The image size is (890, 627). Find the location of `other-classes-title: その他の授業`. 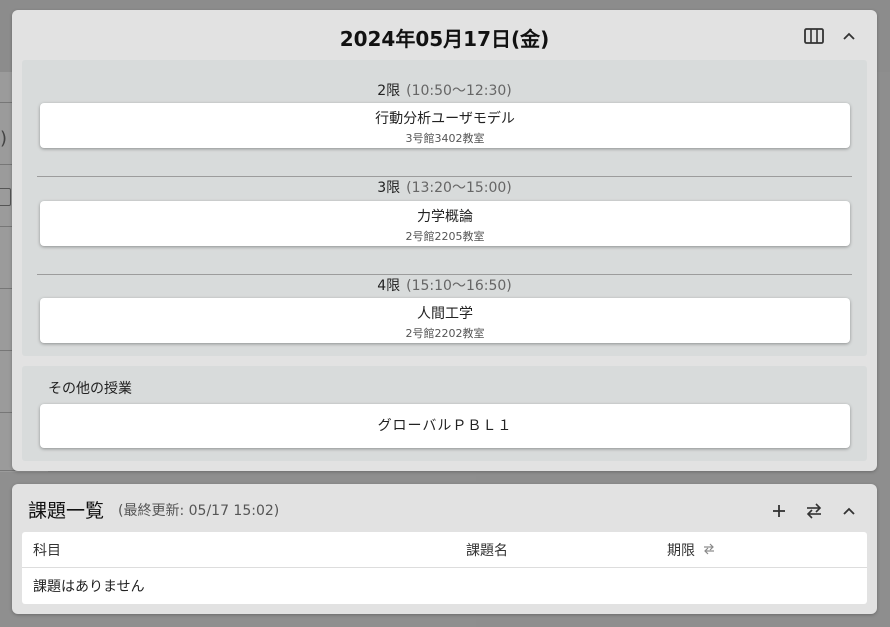

other-classes-title: その他の授業 is located at coordinates (90, 389).